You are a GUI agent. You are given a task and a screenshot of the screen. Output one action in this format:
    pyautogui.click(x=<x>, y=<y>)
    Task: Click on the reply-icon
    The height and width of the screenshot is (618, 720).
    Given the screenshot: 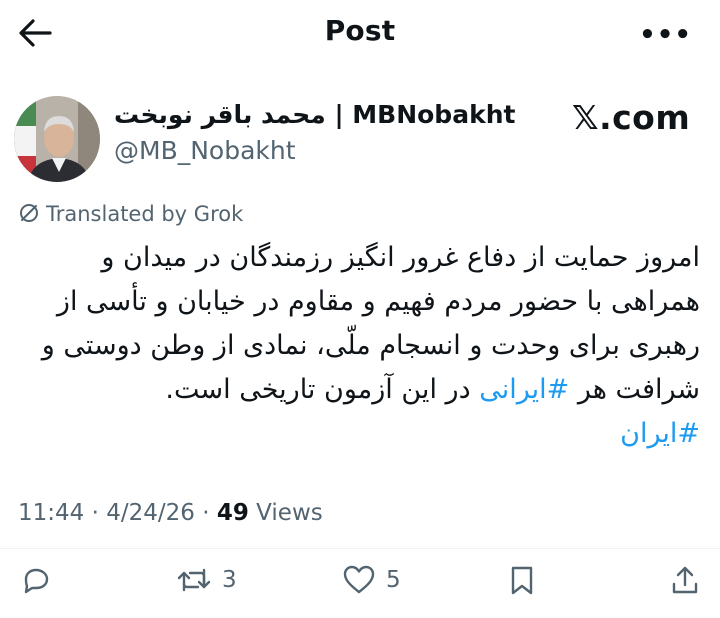 What is the action you would take?
    pyautogui.click(x=36, y=581)
    